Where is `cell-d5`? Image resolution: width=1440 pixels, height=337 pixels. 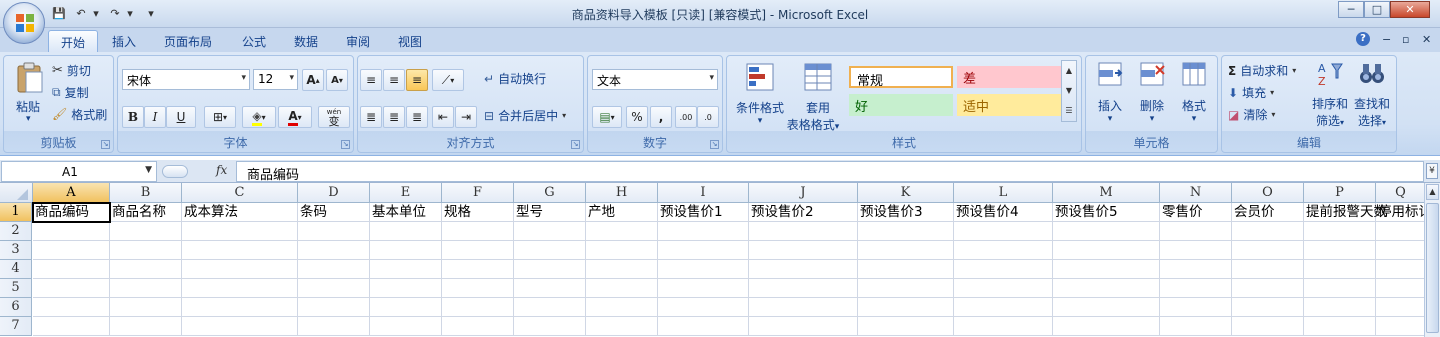
cell-d5 is located at coordinates (334, 288).